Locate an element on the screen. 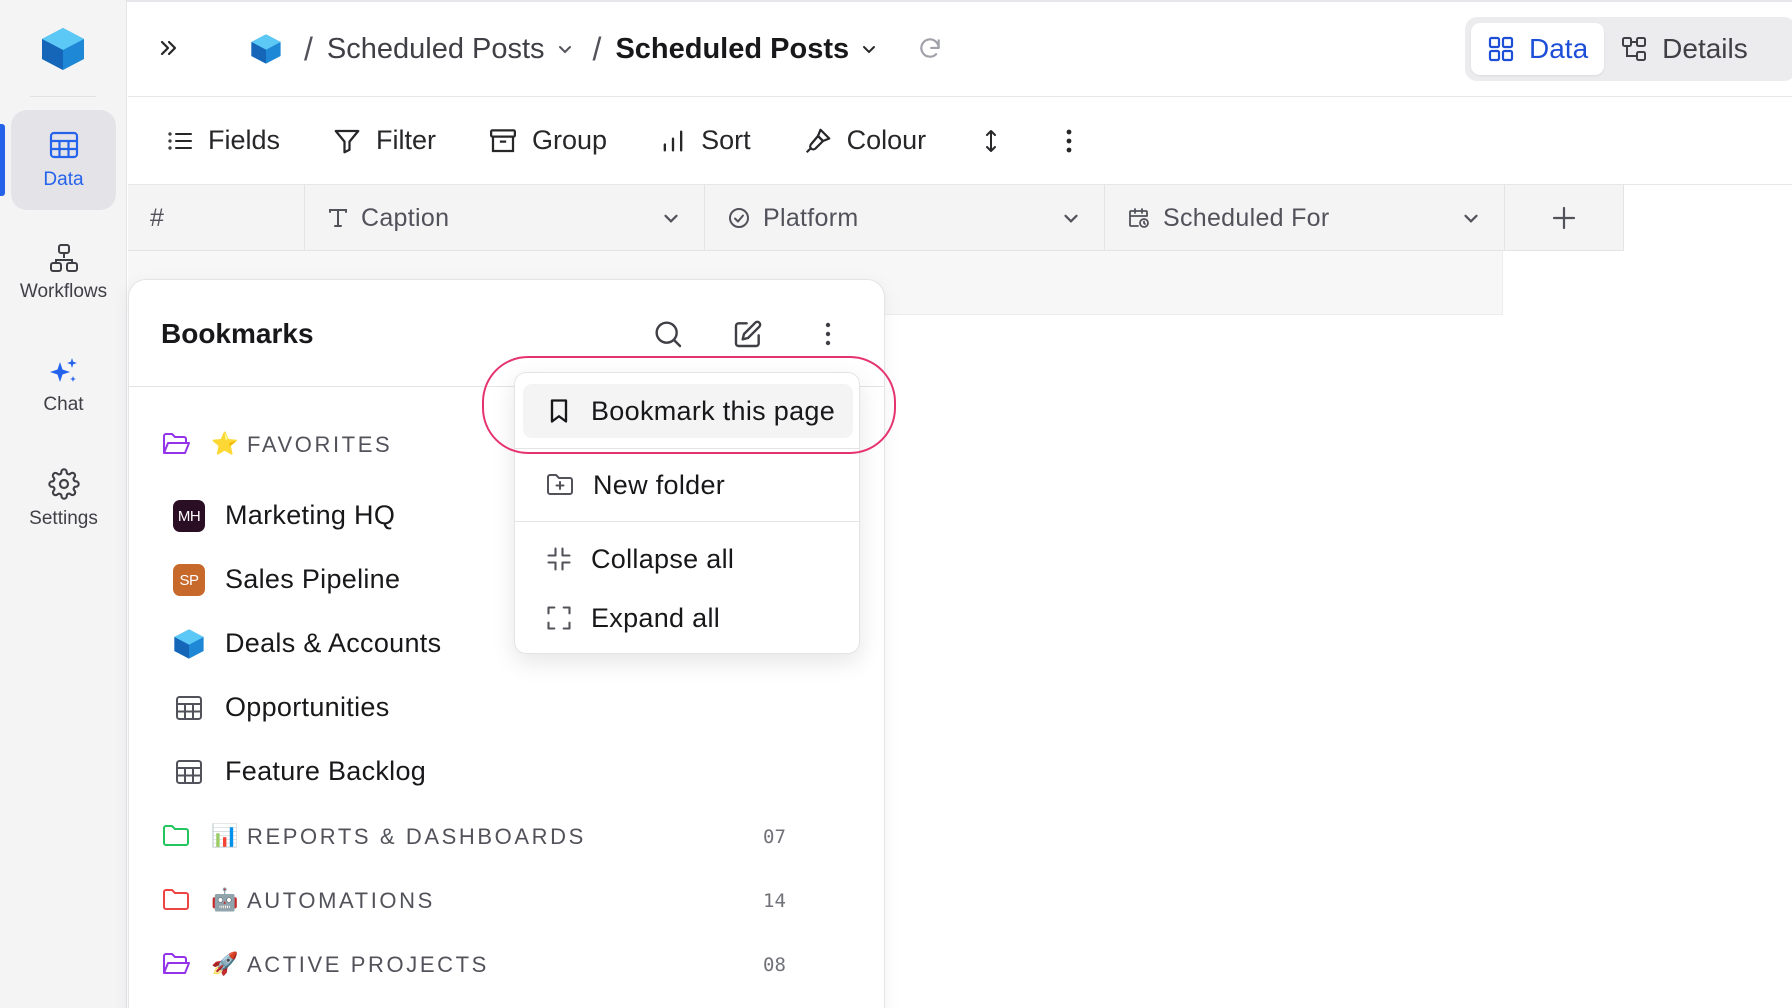 The width and height of the screenshot is (1792, 1008). sparkles-icon is located at coordinates (63, 370).